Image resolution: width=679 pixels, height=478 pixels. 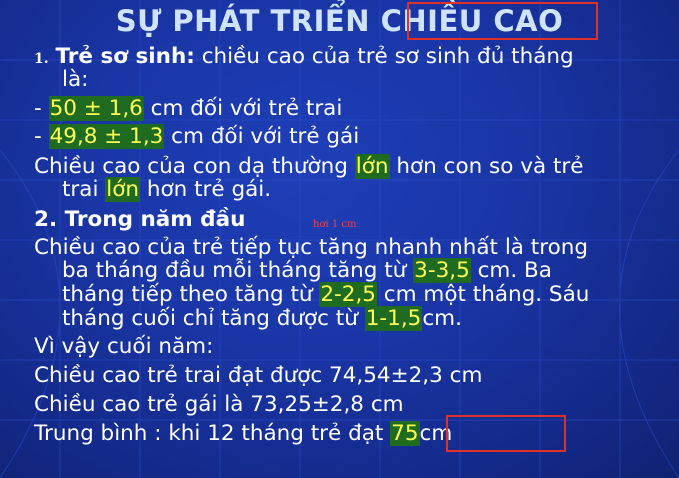 What do you see at coordinates (219, 404) in the screenshot?
I see `end-year-girl: Chiều cao trẻ gái là 73,25±2,8 cm` at bounding box center [219, 404].